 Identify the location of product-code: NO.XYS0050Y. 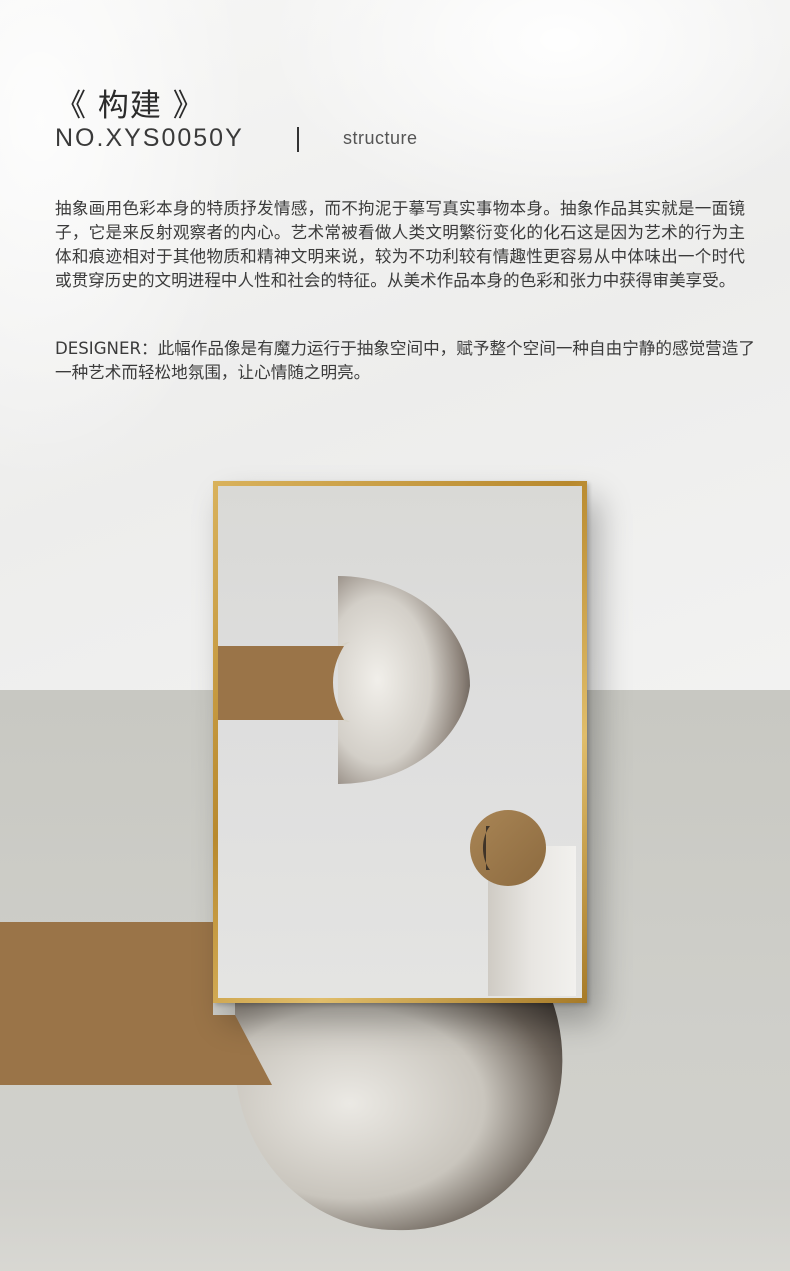
(149, 138).